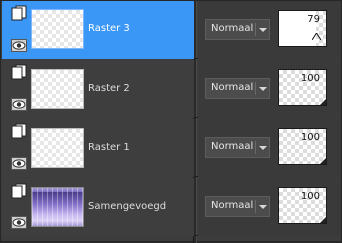  Describe the element at coordinates (109, 147) in the screenshot. I see `layer-name: Raster 1` at that location.